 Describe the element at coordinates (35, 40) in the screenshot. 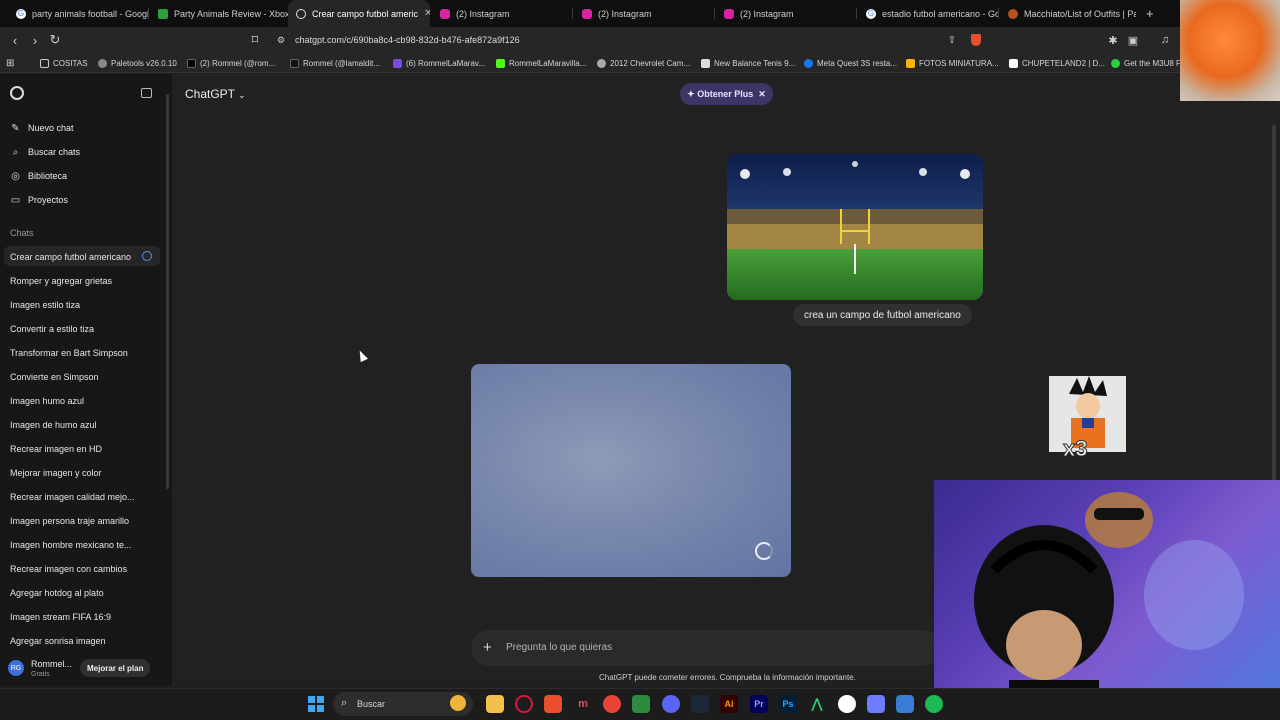

I see `forward-icon: ›` at that location.